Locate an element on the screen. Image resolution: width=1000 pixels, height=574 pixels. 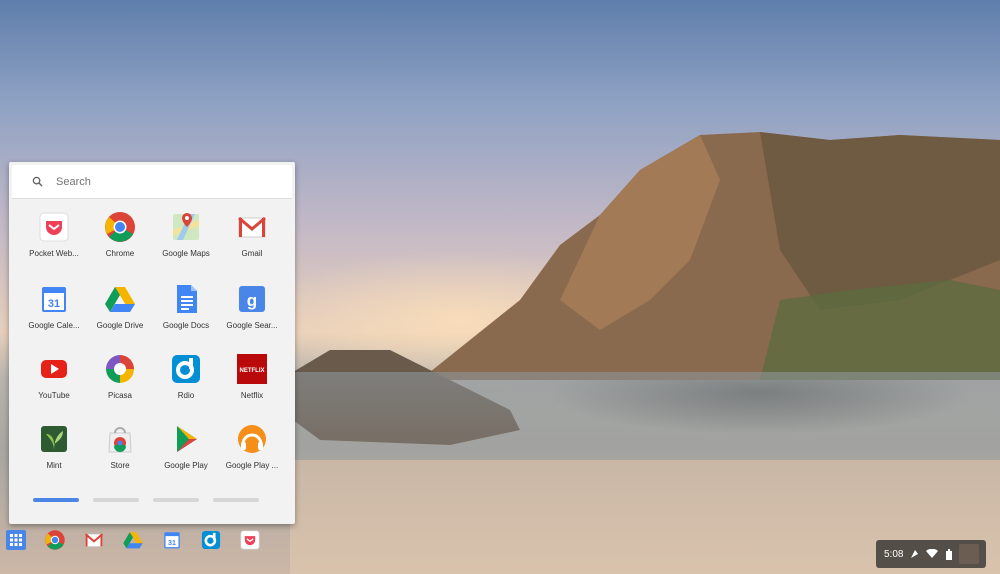
status-tray: 5:08 is located at coordinates (931, 554).